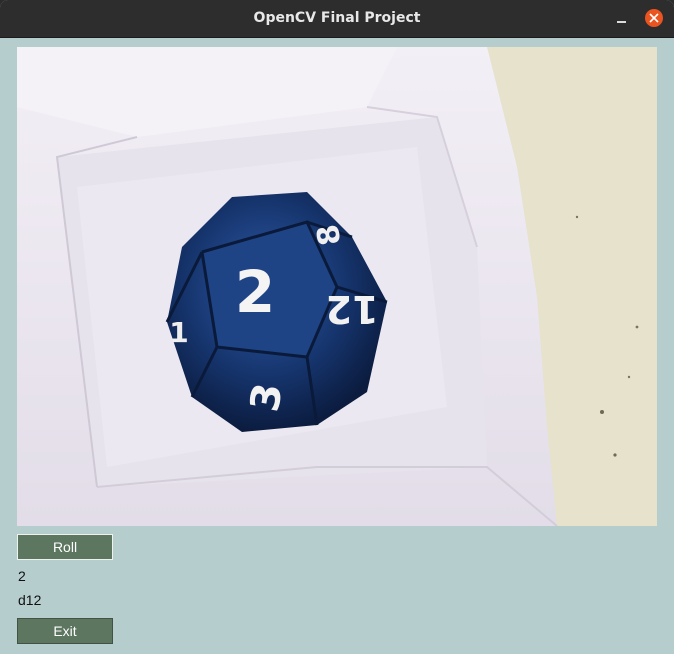 The image size is (674, 654). I want to click on roll-button: Roll, so click(65, 547).